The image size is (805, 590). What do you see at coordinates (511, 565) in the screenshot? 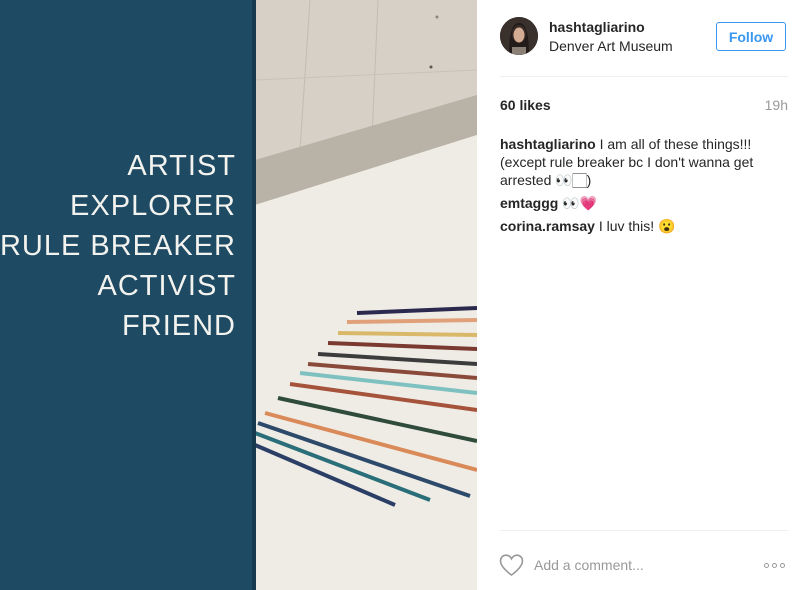
I see `heart-icon` at bounding box center [511, 565].